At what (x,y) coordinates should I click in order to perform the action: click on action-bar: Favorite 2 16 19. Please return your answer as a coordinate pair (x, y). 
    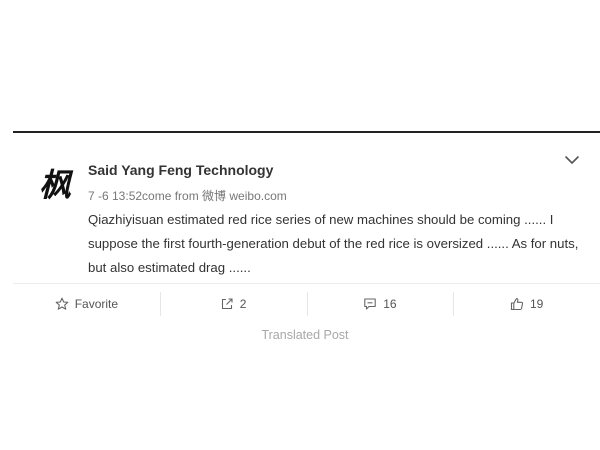
    Looking at the image, I should click on (306, 304).